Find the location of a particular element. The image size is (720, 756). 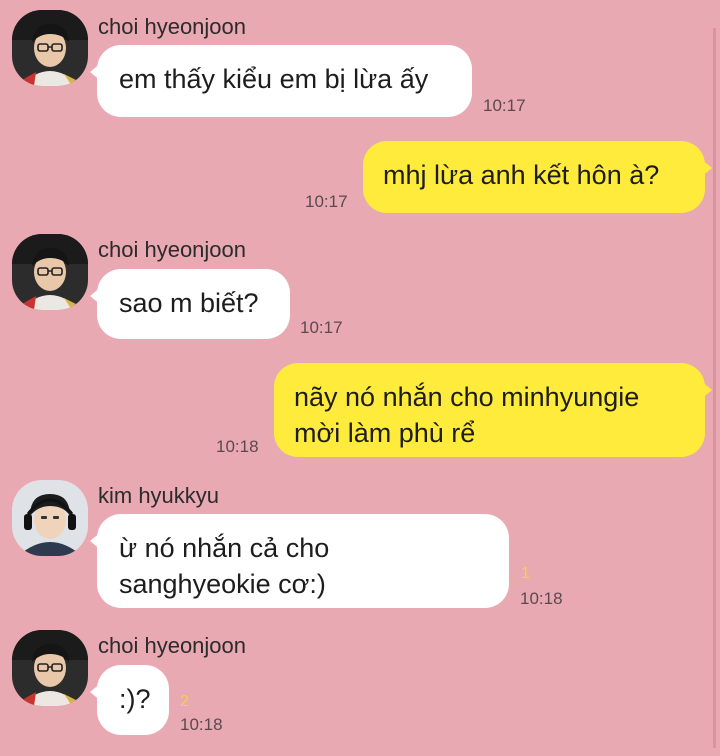

unread-count: 1 is located at coordinates (525, 573).